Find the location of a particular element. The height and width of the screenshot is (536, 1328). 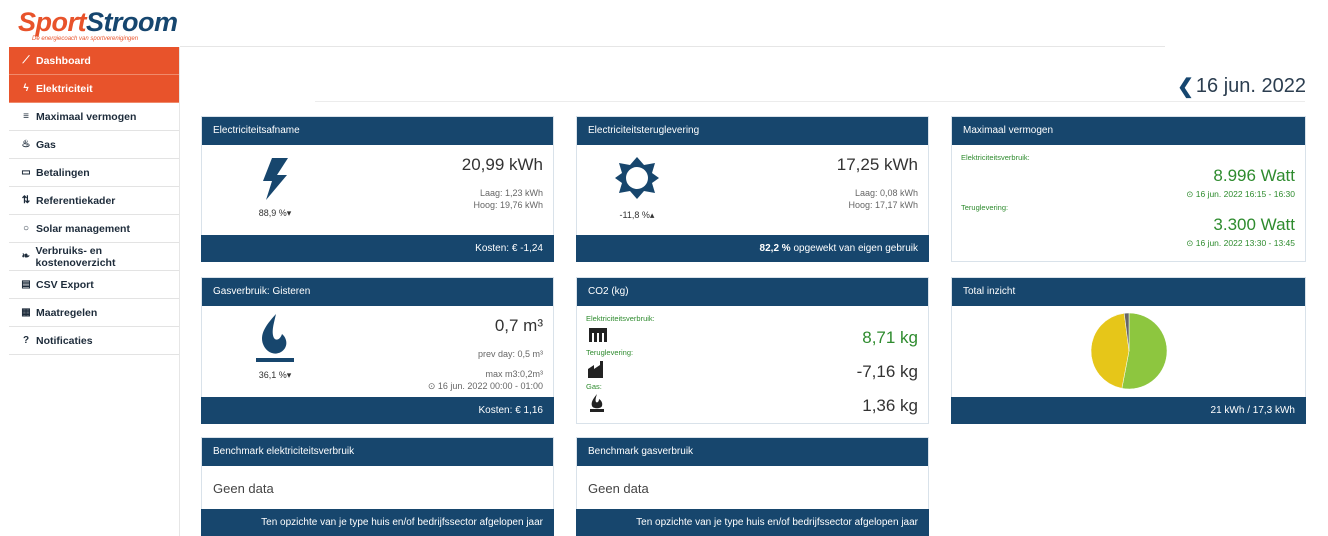

fire-icon: ♨ is located at coordinates (26, 144).